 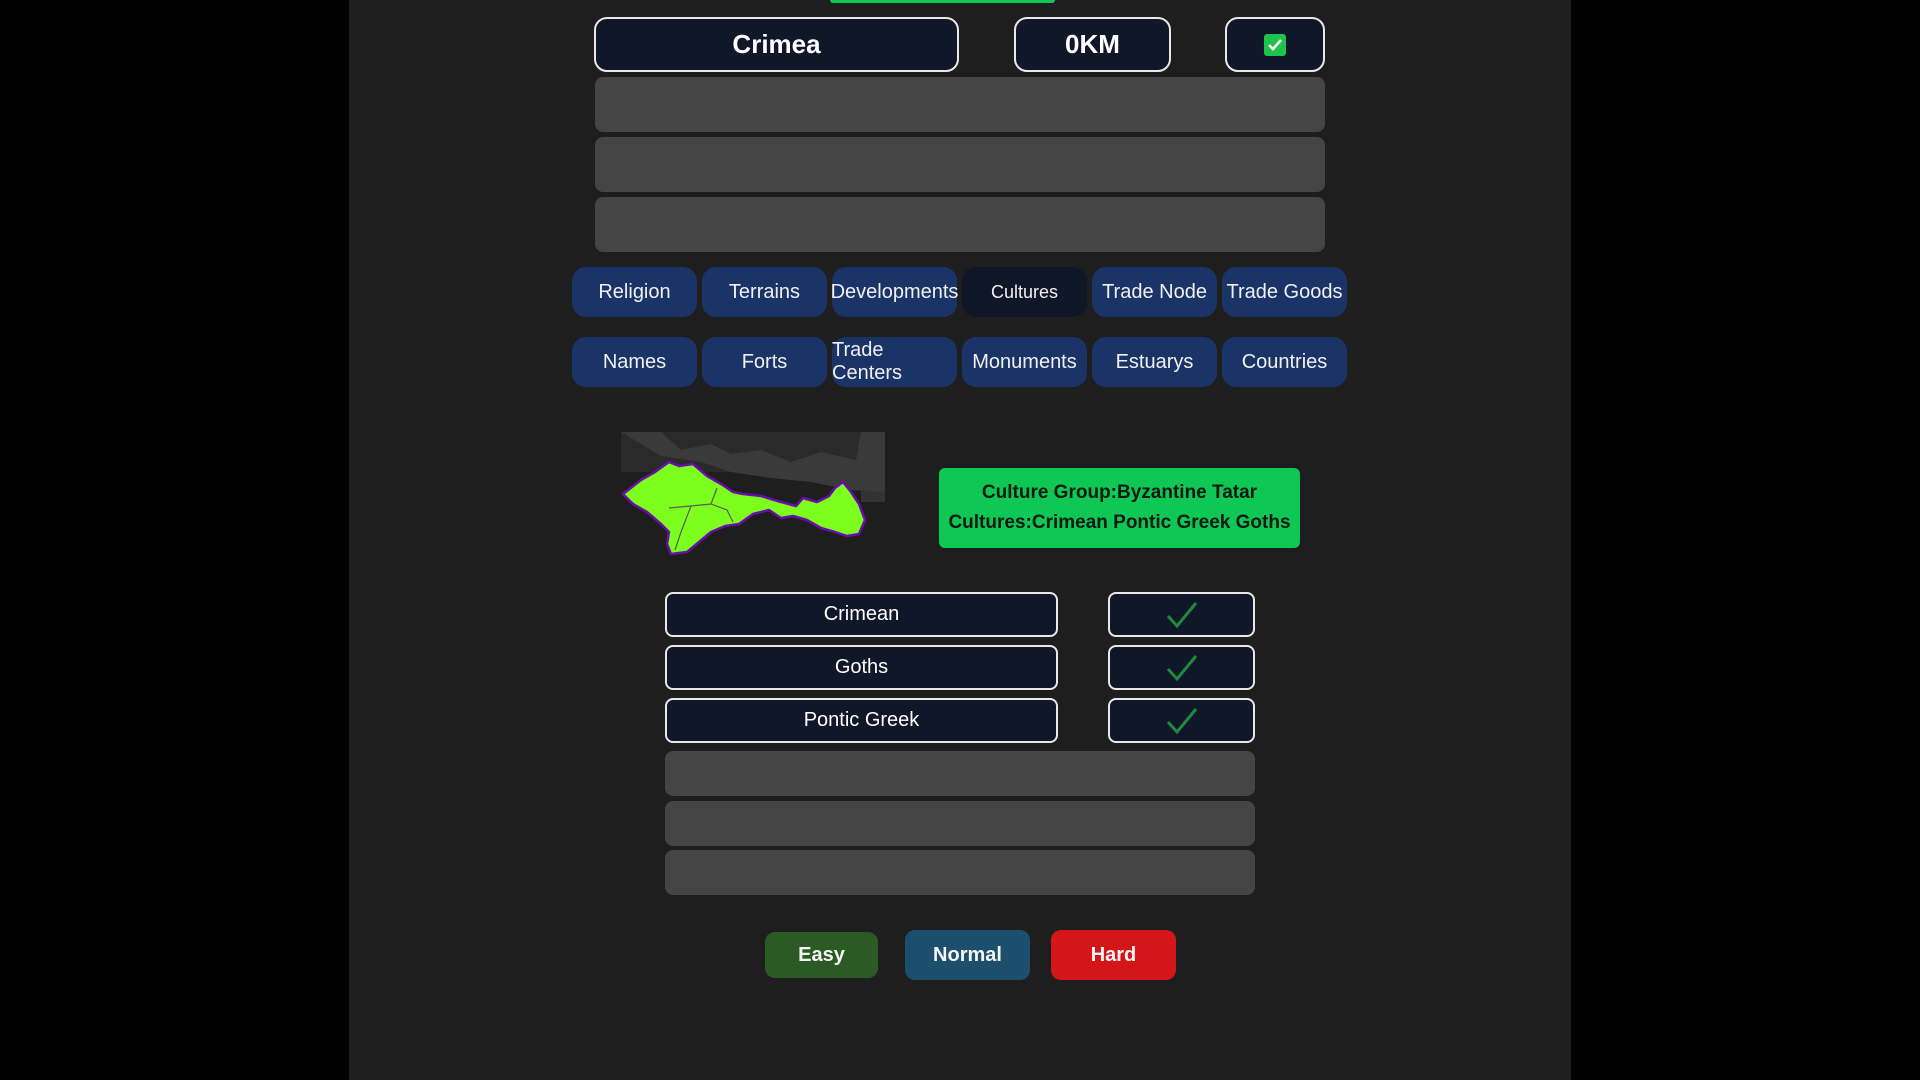 What do you see at coordinates (1119, 522) in the screenshot?
I see `cultures-text: Cultures:Crimean Pontic Greek Goths` at bounding box center [1119, 522].